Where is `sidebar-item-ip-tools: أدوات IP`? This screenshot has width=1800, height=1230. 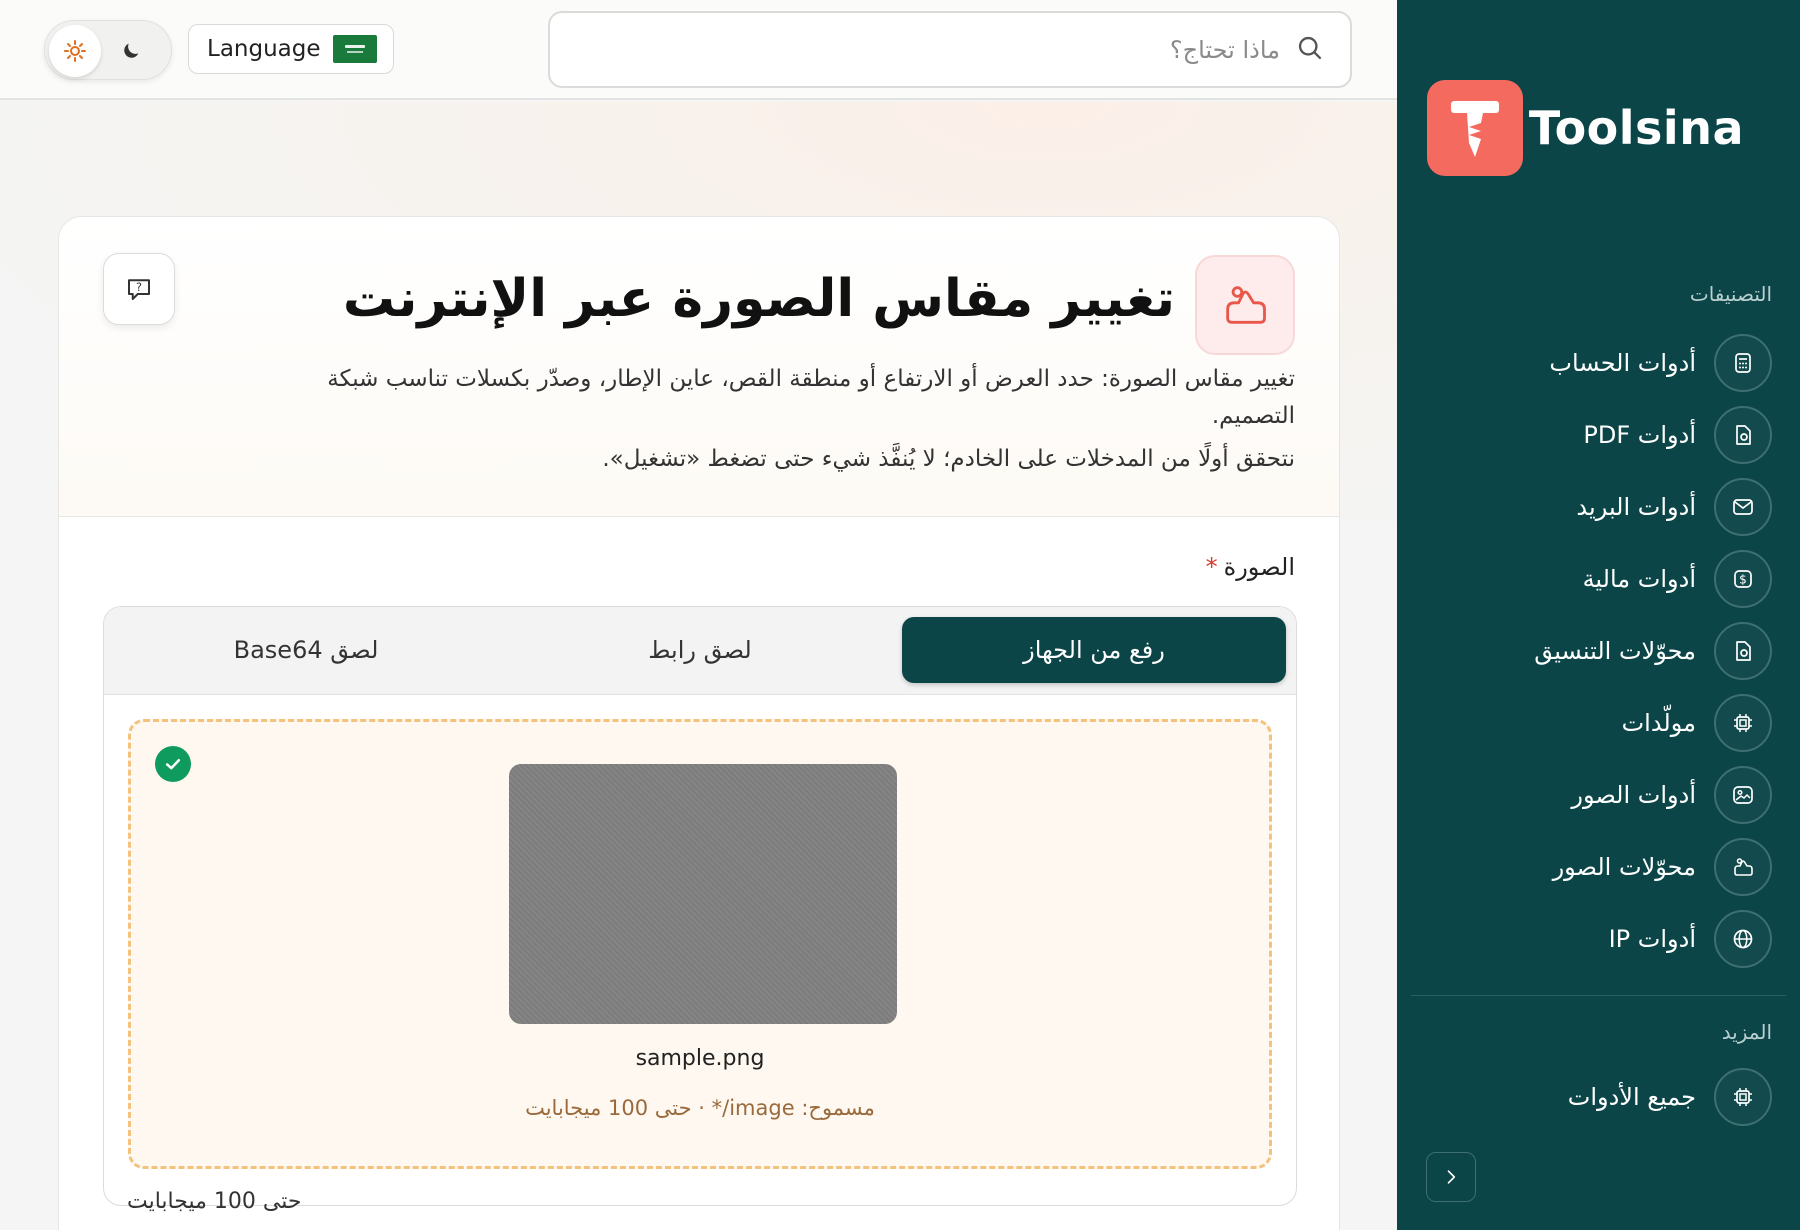
sidebar-item-ip-tools: أدوات IP is located at coordinates (1597, 939).